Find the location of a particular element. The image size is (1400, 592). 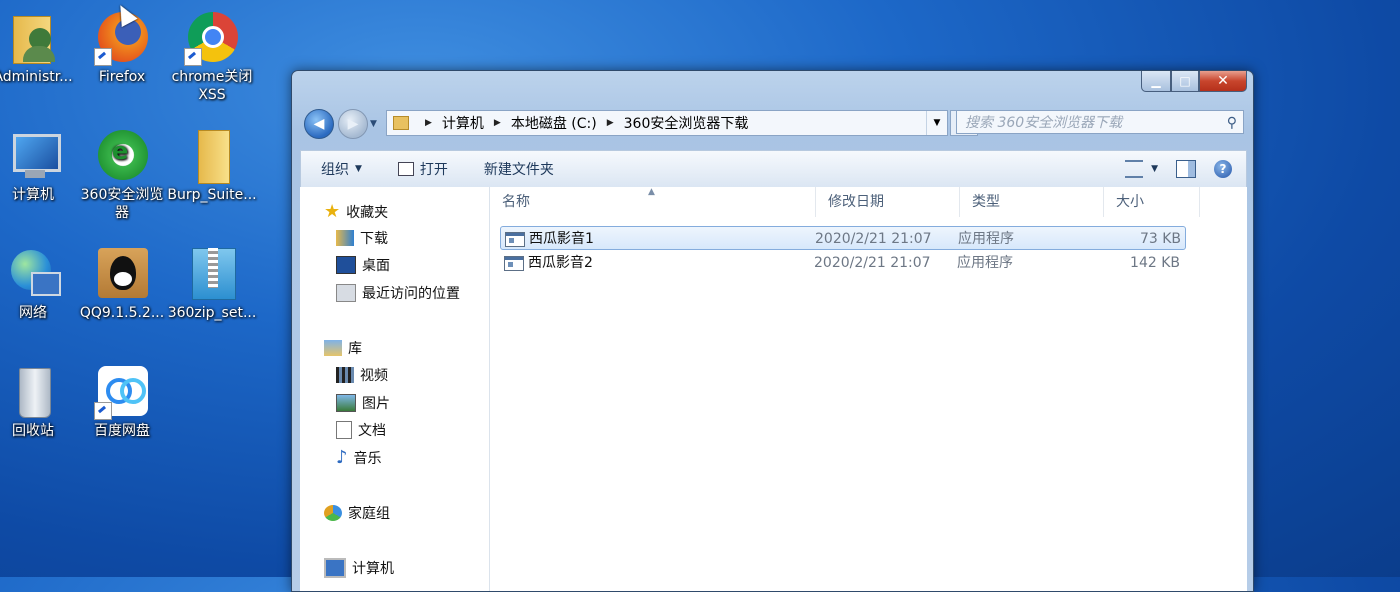

nav-label: 家庭组 is located at coordinates (369, 514).